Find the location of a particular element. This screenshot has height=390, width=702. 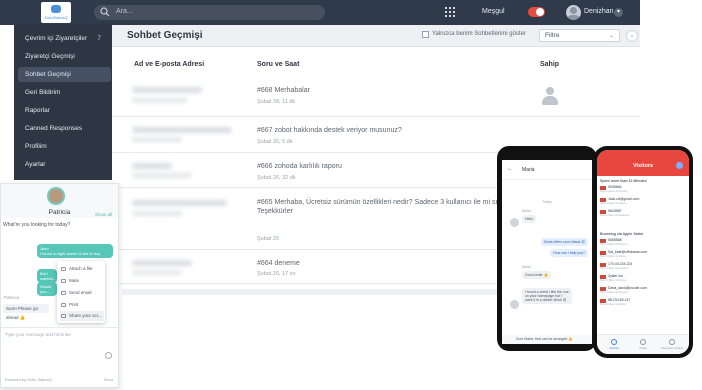

send-button: Send is located at coordinates (108, 379).